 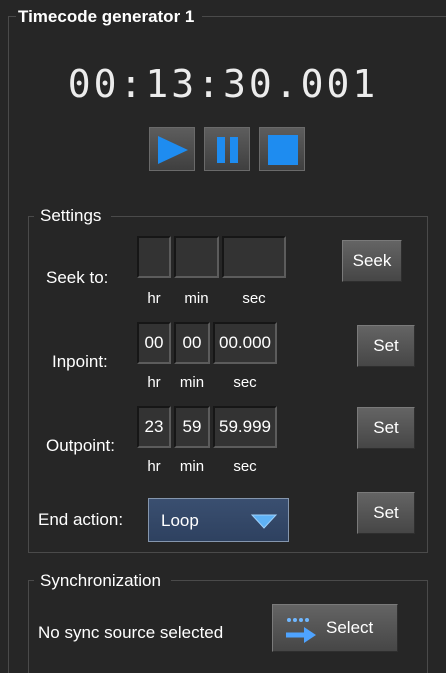 I want to click on play-icon, so click(x=173, y=150).